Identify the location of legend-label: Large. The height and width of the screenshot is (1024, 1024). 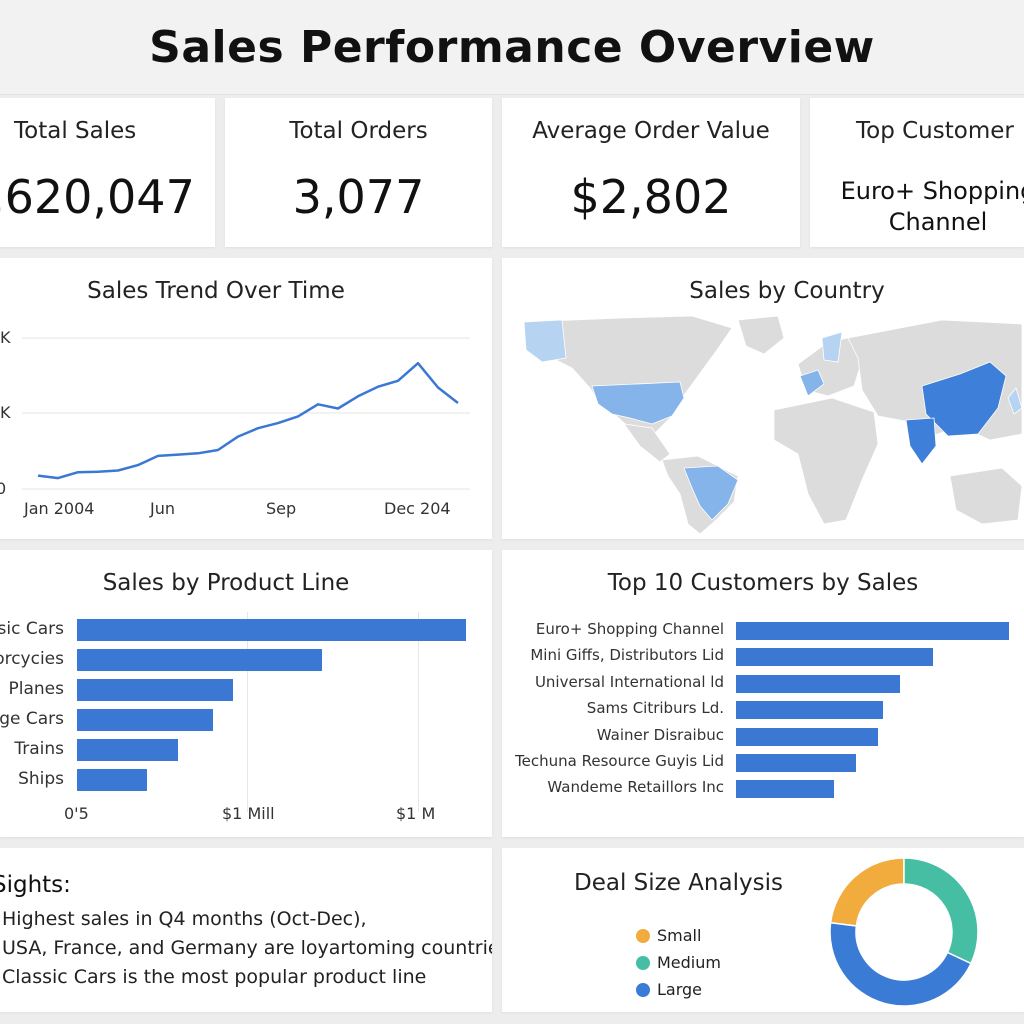
(680, 989).